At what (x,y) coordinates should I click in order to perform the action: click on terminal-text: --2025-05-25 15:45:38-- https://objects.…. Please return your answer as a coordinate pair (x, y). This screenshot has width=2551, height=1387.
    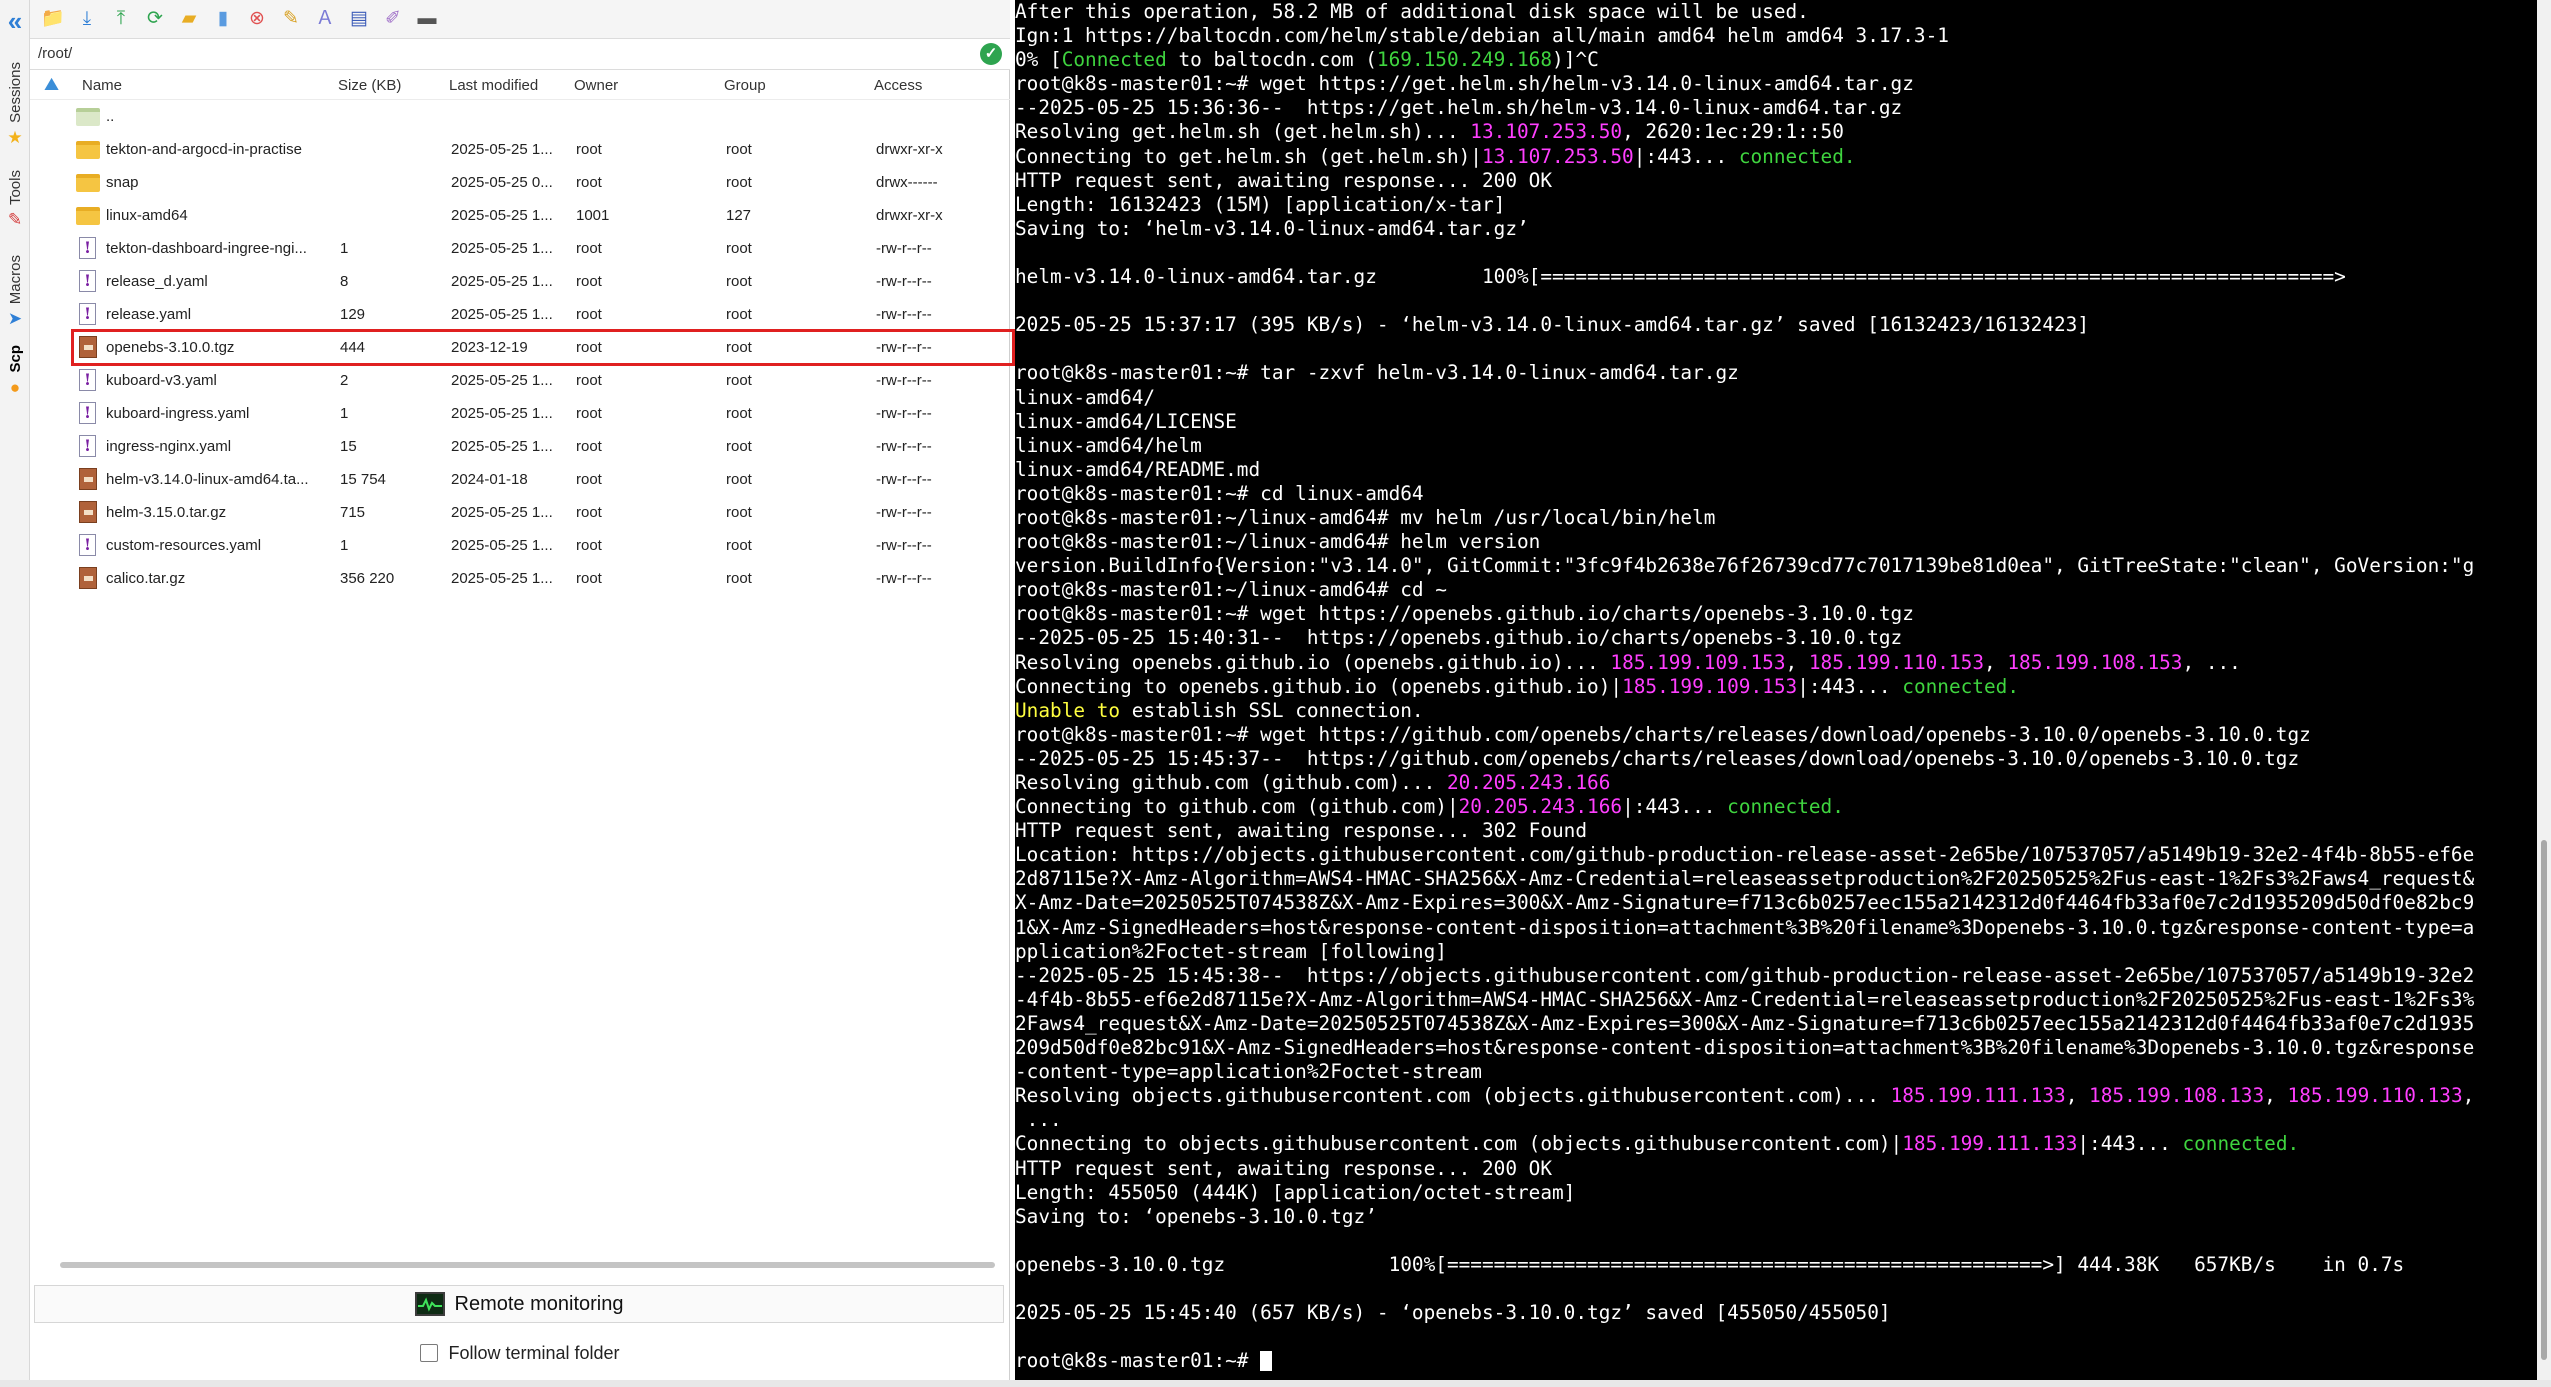
    Looking at the image, I should click on (1745, 975).